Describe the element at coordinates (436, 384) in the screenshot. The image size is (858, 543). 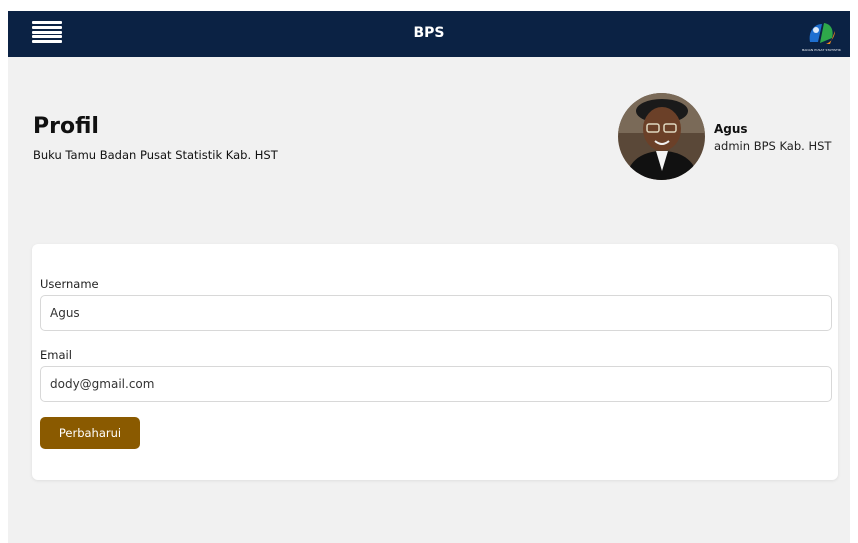
I see `email-input` at that location.